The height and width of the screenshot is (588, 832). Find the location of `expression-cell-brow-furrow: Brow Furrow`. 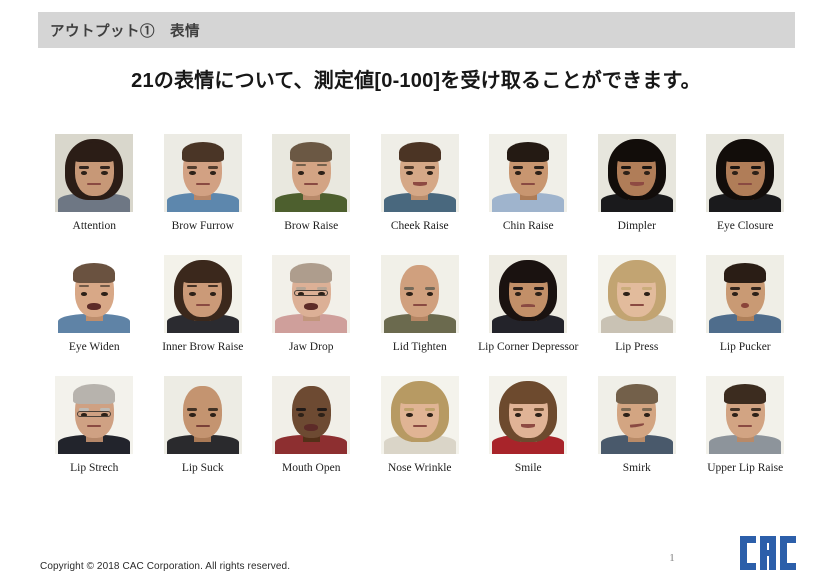

expression-cell-brow-furrow: Brow Furrow is located at coordinates (203, 183).